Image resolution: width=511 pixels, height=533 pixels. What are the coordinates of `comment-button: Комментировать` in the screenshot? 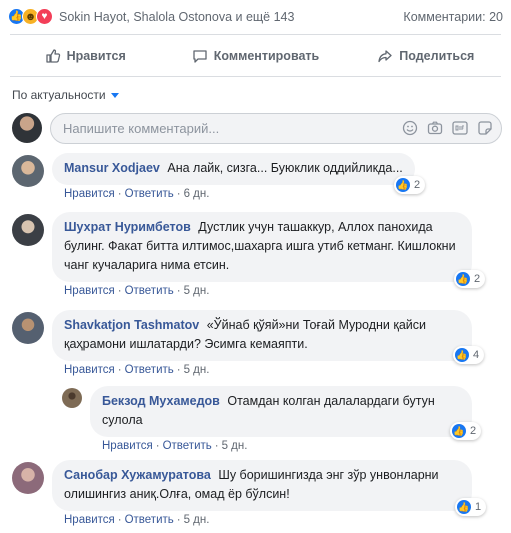 It's located at (255, 56).